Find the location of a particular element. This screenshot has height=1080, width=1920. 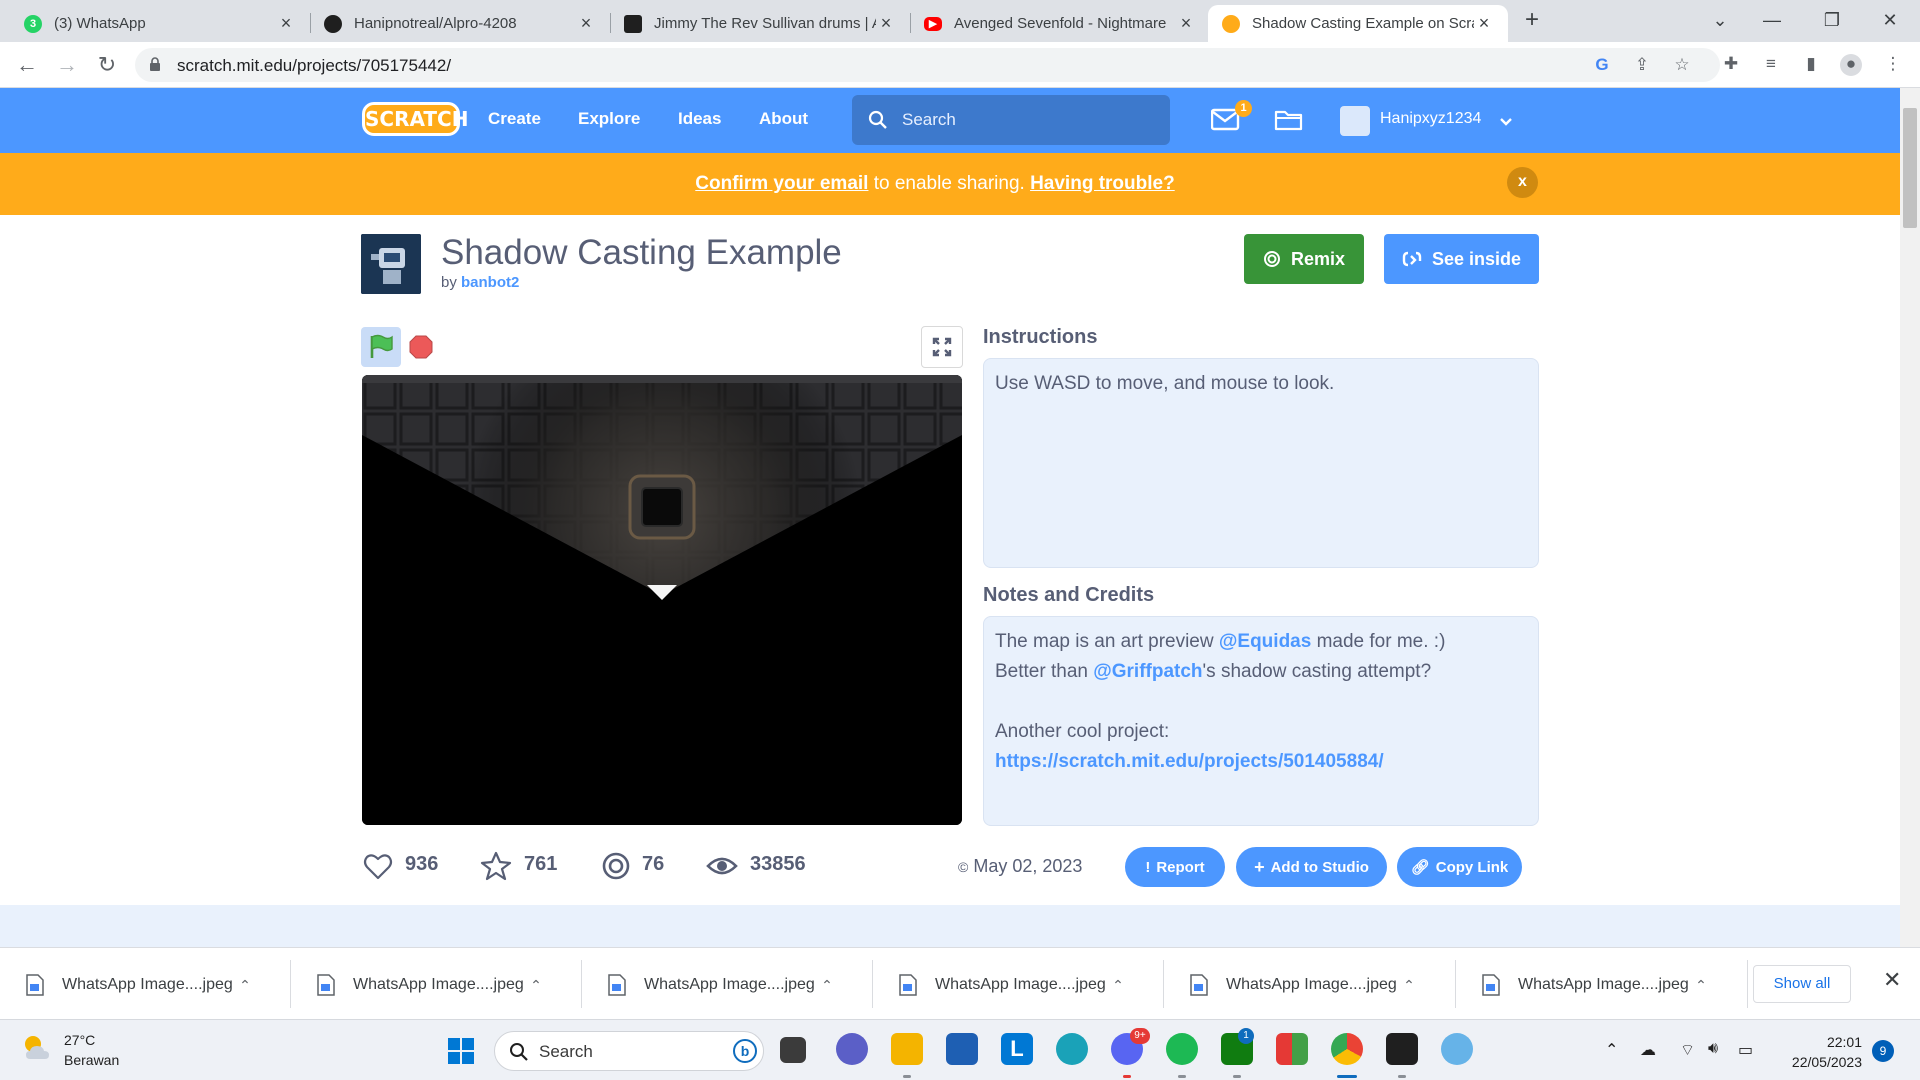

url-text: scratch.mit.edu/projects/705175442/ is located at coordinates (314, 66).